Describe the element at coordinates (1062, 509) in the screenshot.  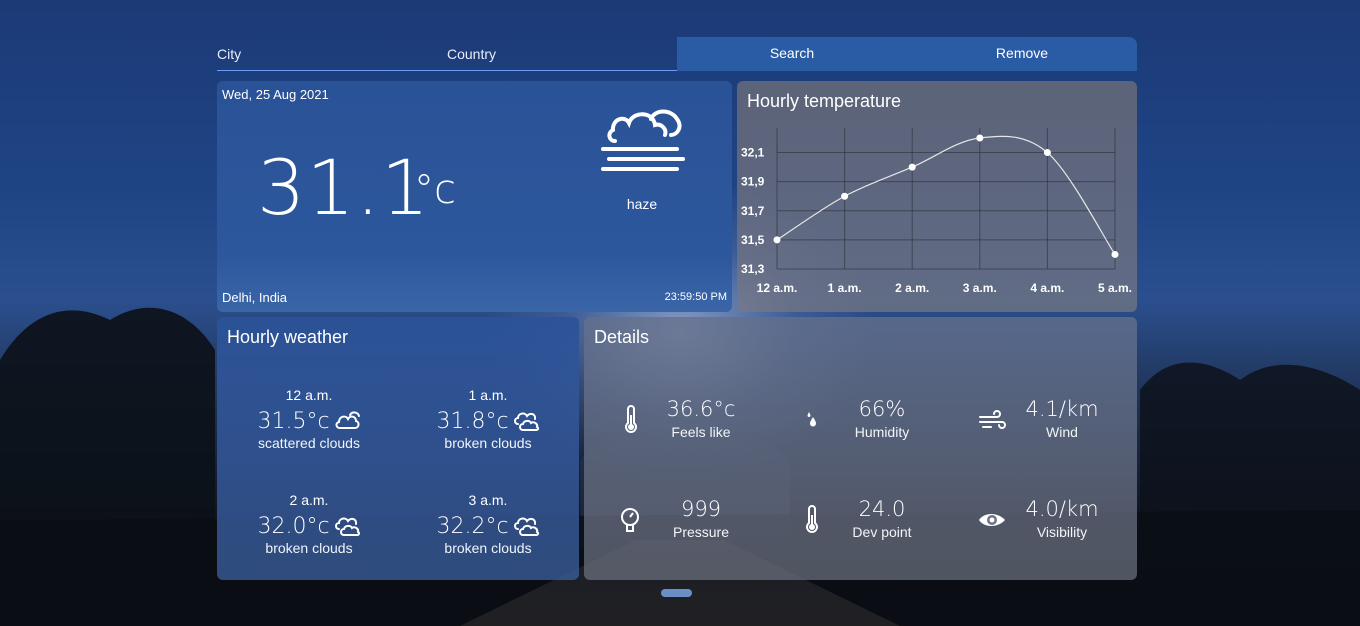
I see `detail-value: 4.0/km` at that location.